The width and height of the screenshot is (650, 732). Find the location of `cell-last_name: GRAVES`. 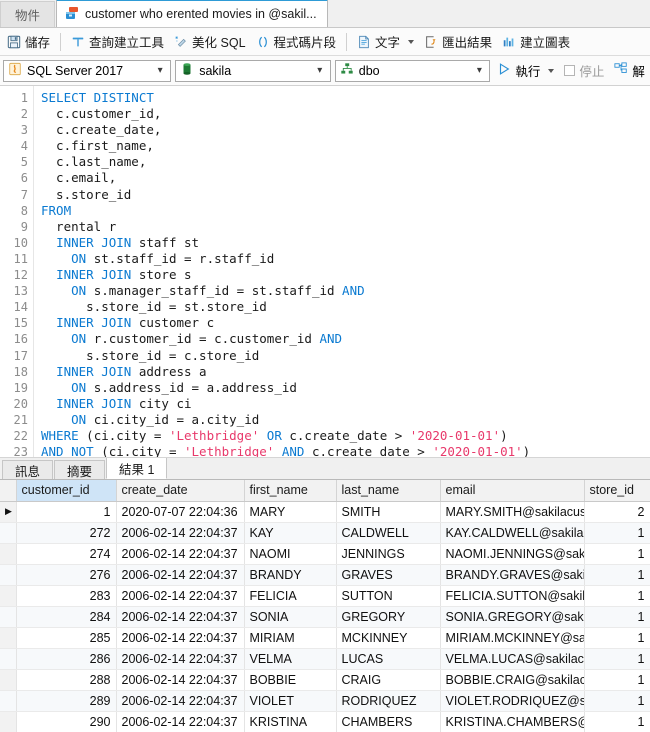

cell-last_name: GRAVES is located at coordinates (388, 575).